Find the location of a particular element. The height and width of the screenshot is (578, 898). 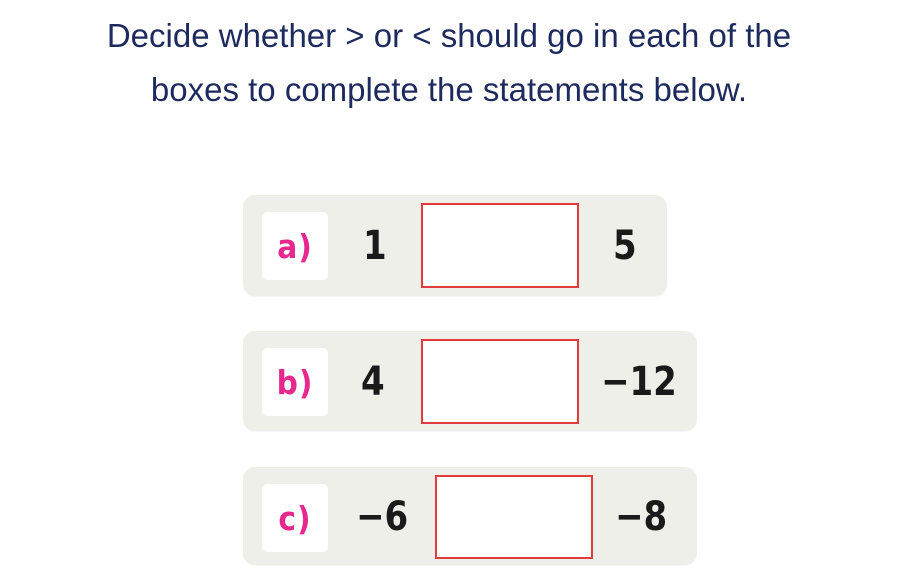

question-a: a) 1 5 is located at coordinates (455, 245).